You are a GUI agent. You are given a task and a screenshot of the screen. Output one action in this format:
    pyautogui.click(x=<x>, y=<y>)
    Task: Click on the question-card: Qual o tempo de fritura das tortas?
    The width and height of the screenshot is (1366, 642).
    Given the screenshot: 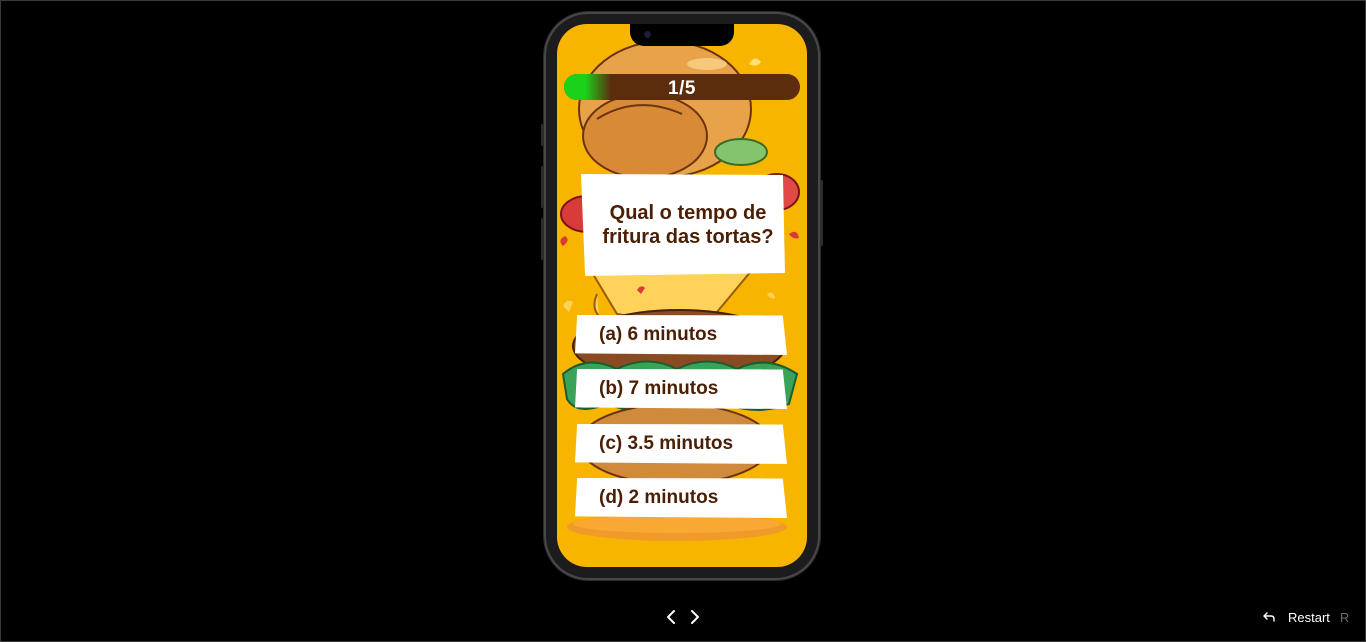 What is the action you would take?
    pyautogui.click(x=683, y=225)
    